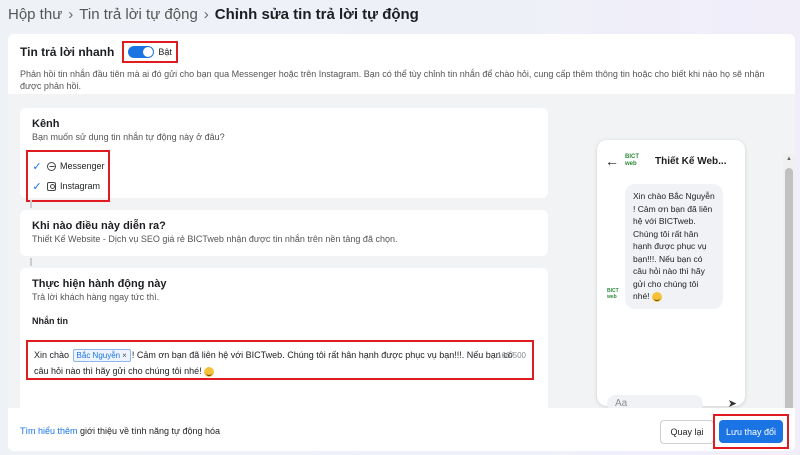  Describe the element at coordinates (789, 159) in the screenshot. I see `scroll-up-icon: ▲` at that location.